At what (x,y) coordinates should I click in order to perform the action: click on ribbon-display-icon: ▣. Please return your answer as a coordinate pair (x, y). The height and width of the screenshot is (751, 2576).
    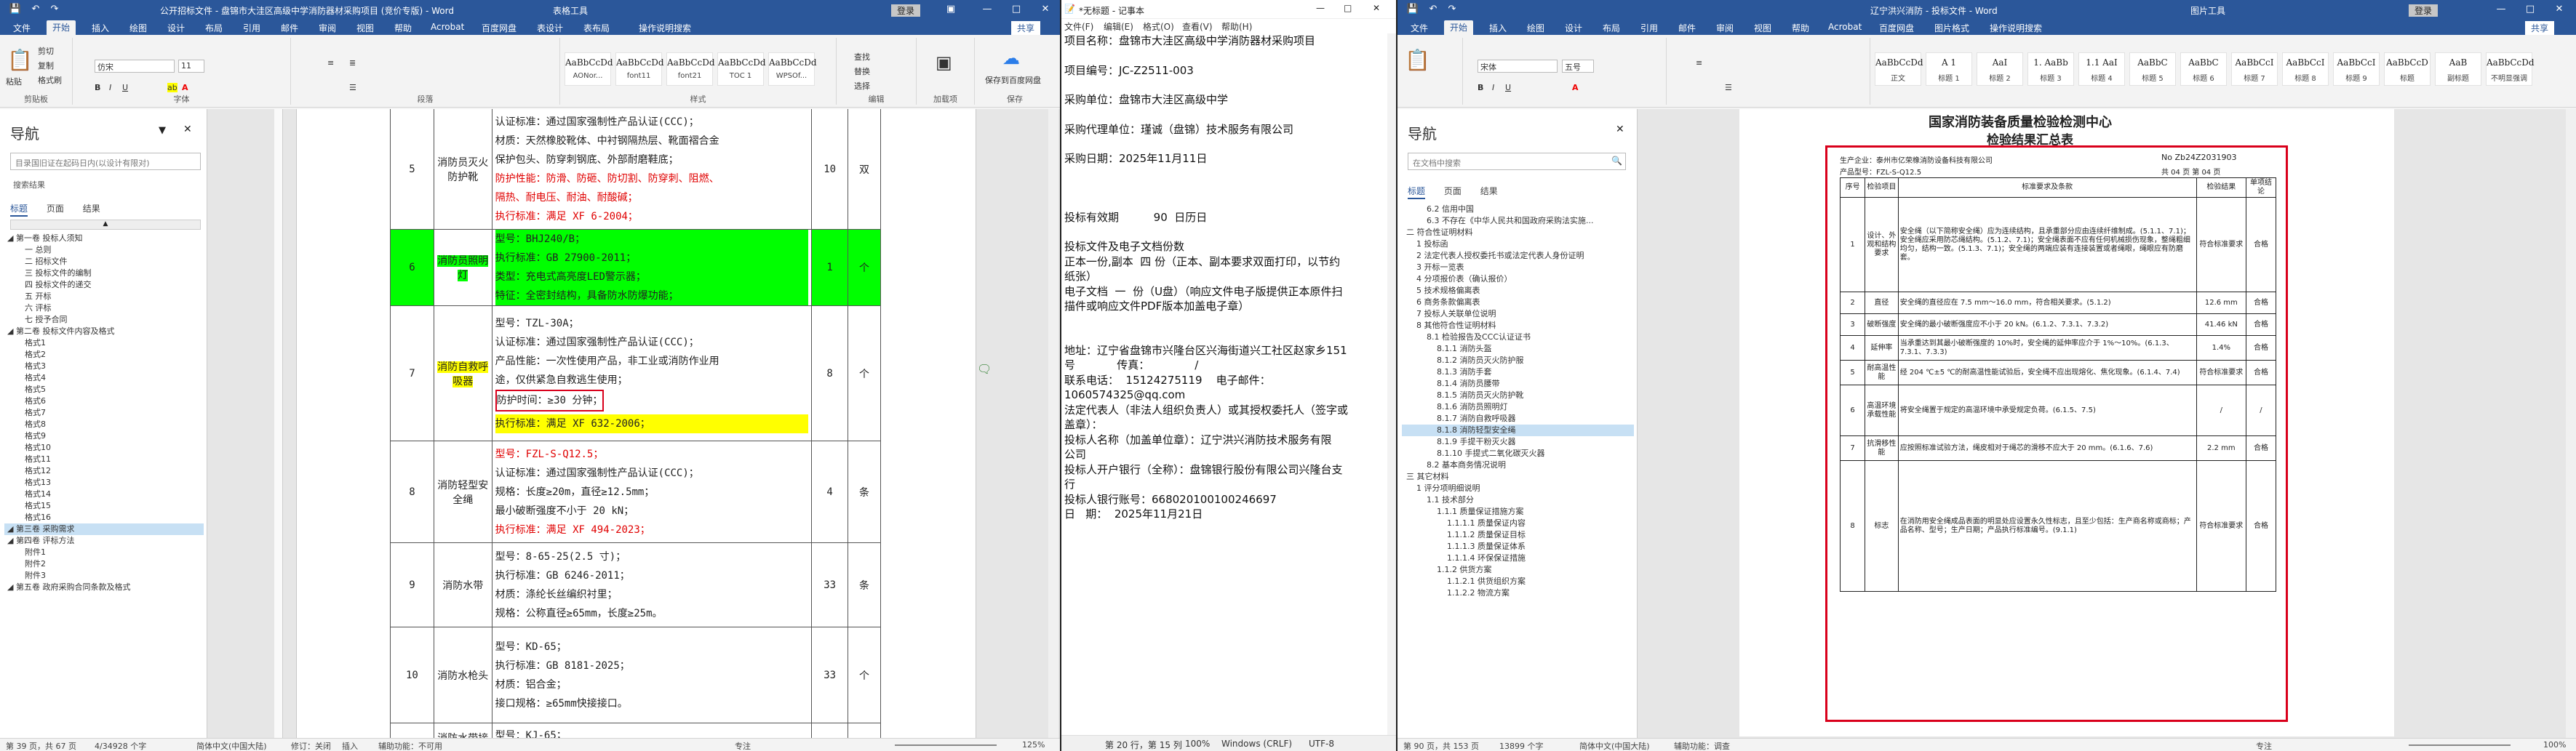
    Looking at the image, I should click on (950, 9).